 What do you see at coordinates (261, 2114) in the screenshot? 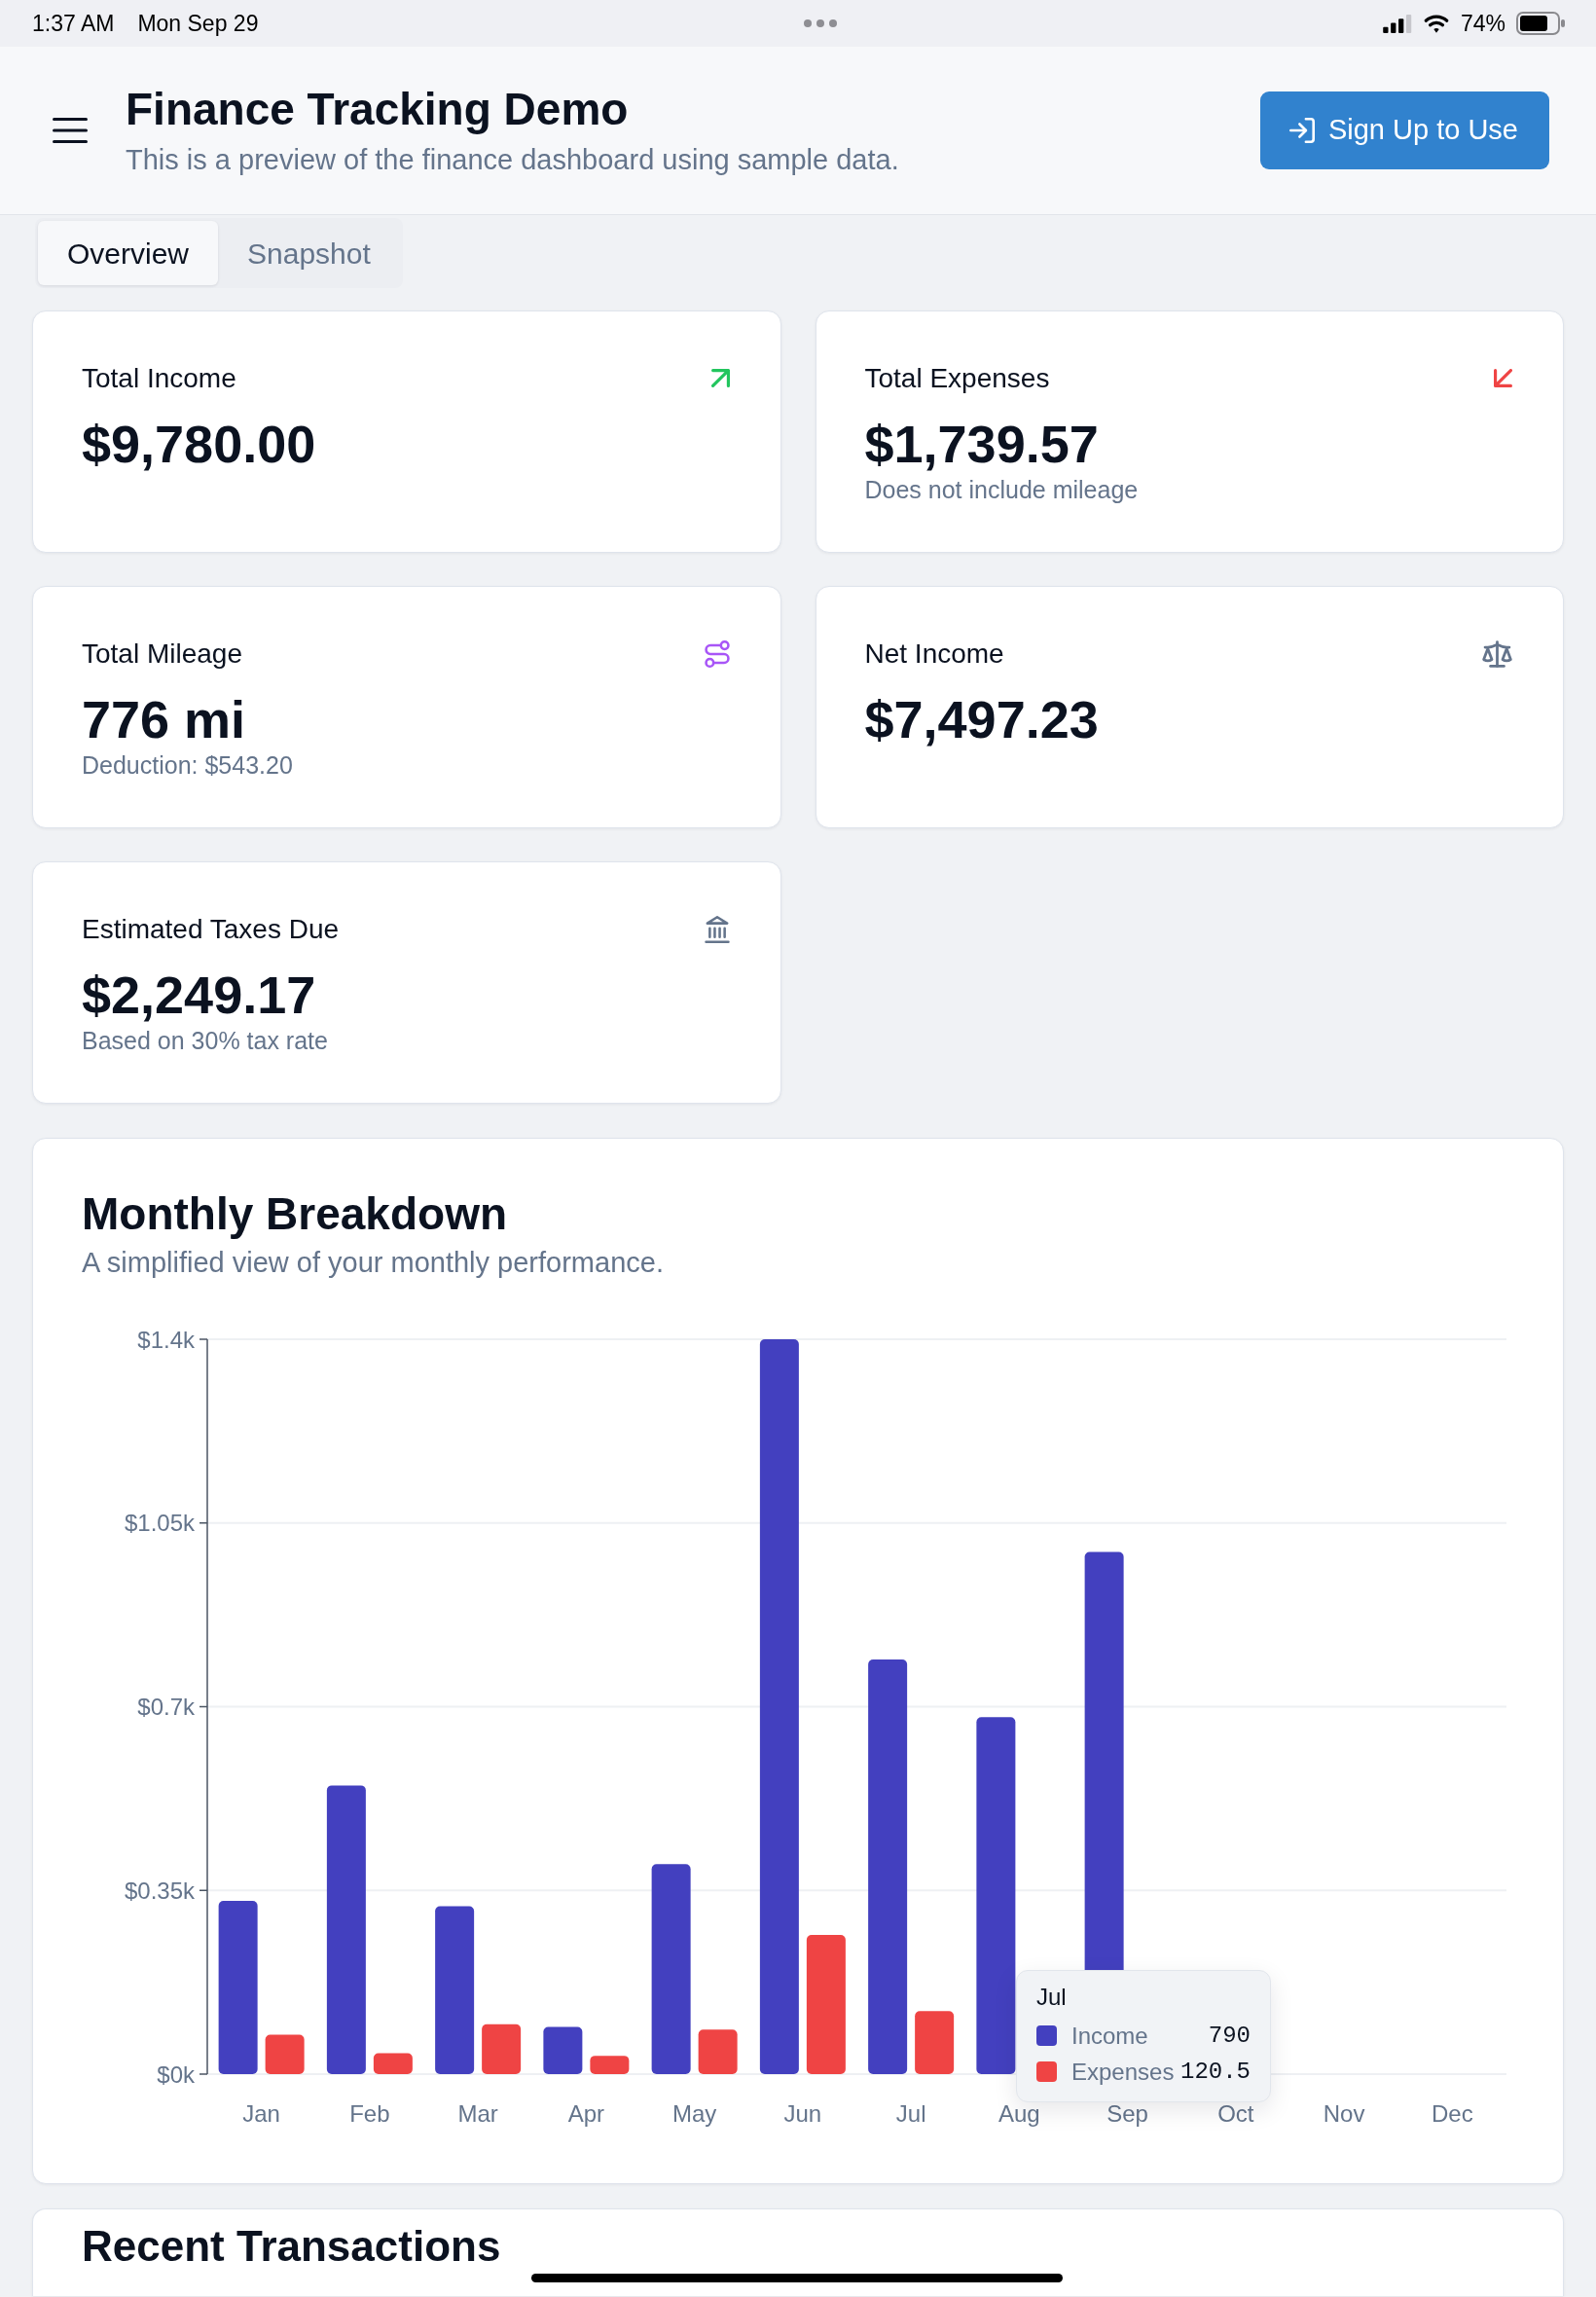
I see `month-label: Jan` at bounding box center [261, 2114].